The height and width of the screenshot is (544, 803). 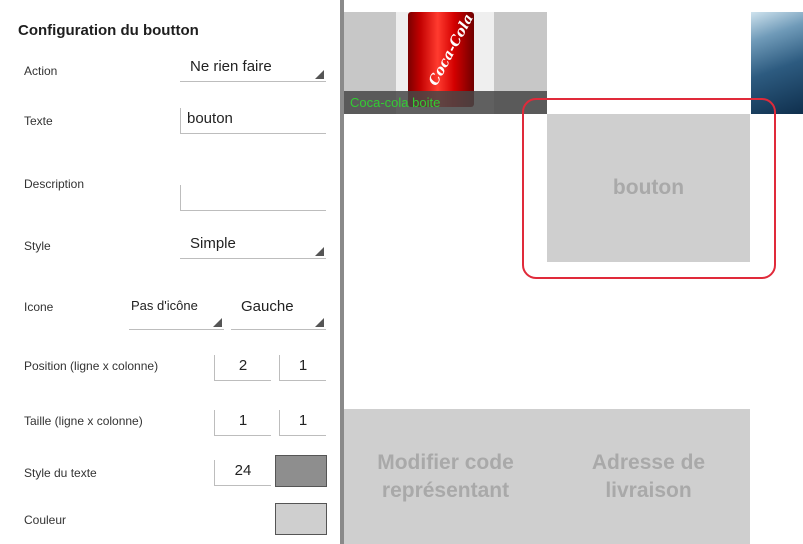 What do you see at coordinates (243, 470) in the screenshot?
I see `text-size-value: 24` at bounding box center [243, 470].